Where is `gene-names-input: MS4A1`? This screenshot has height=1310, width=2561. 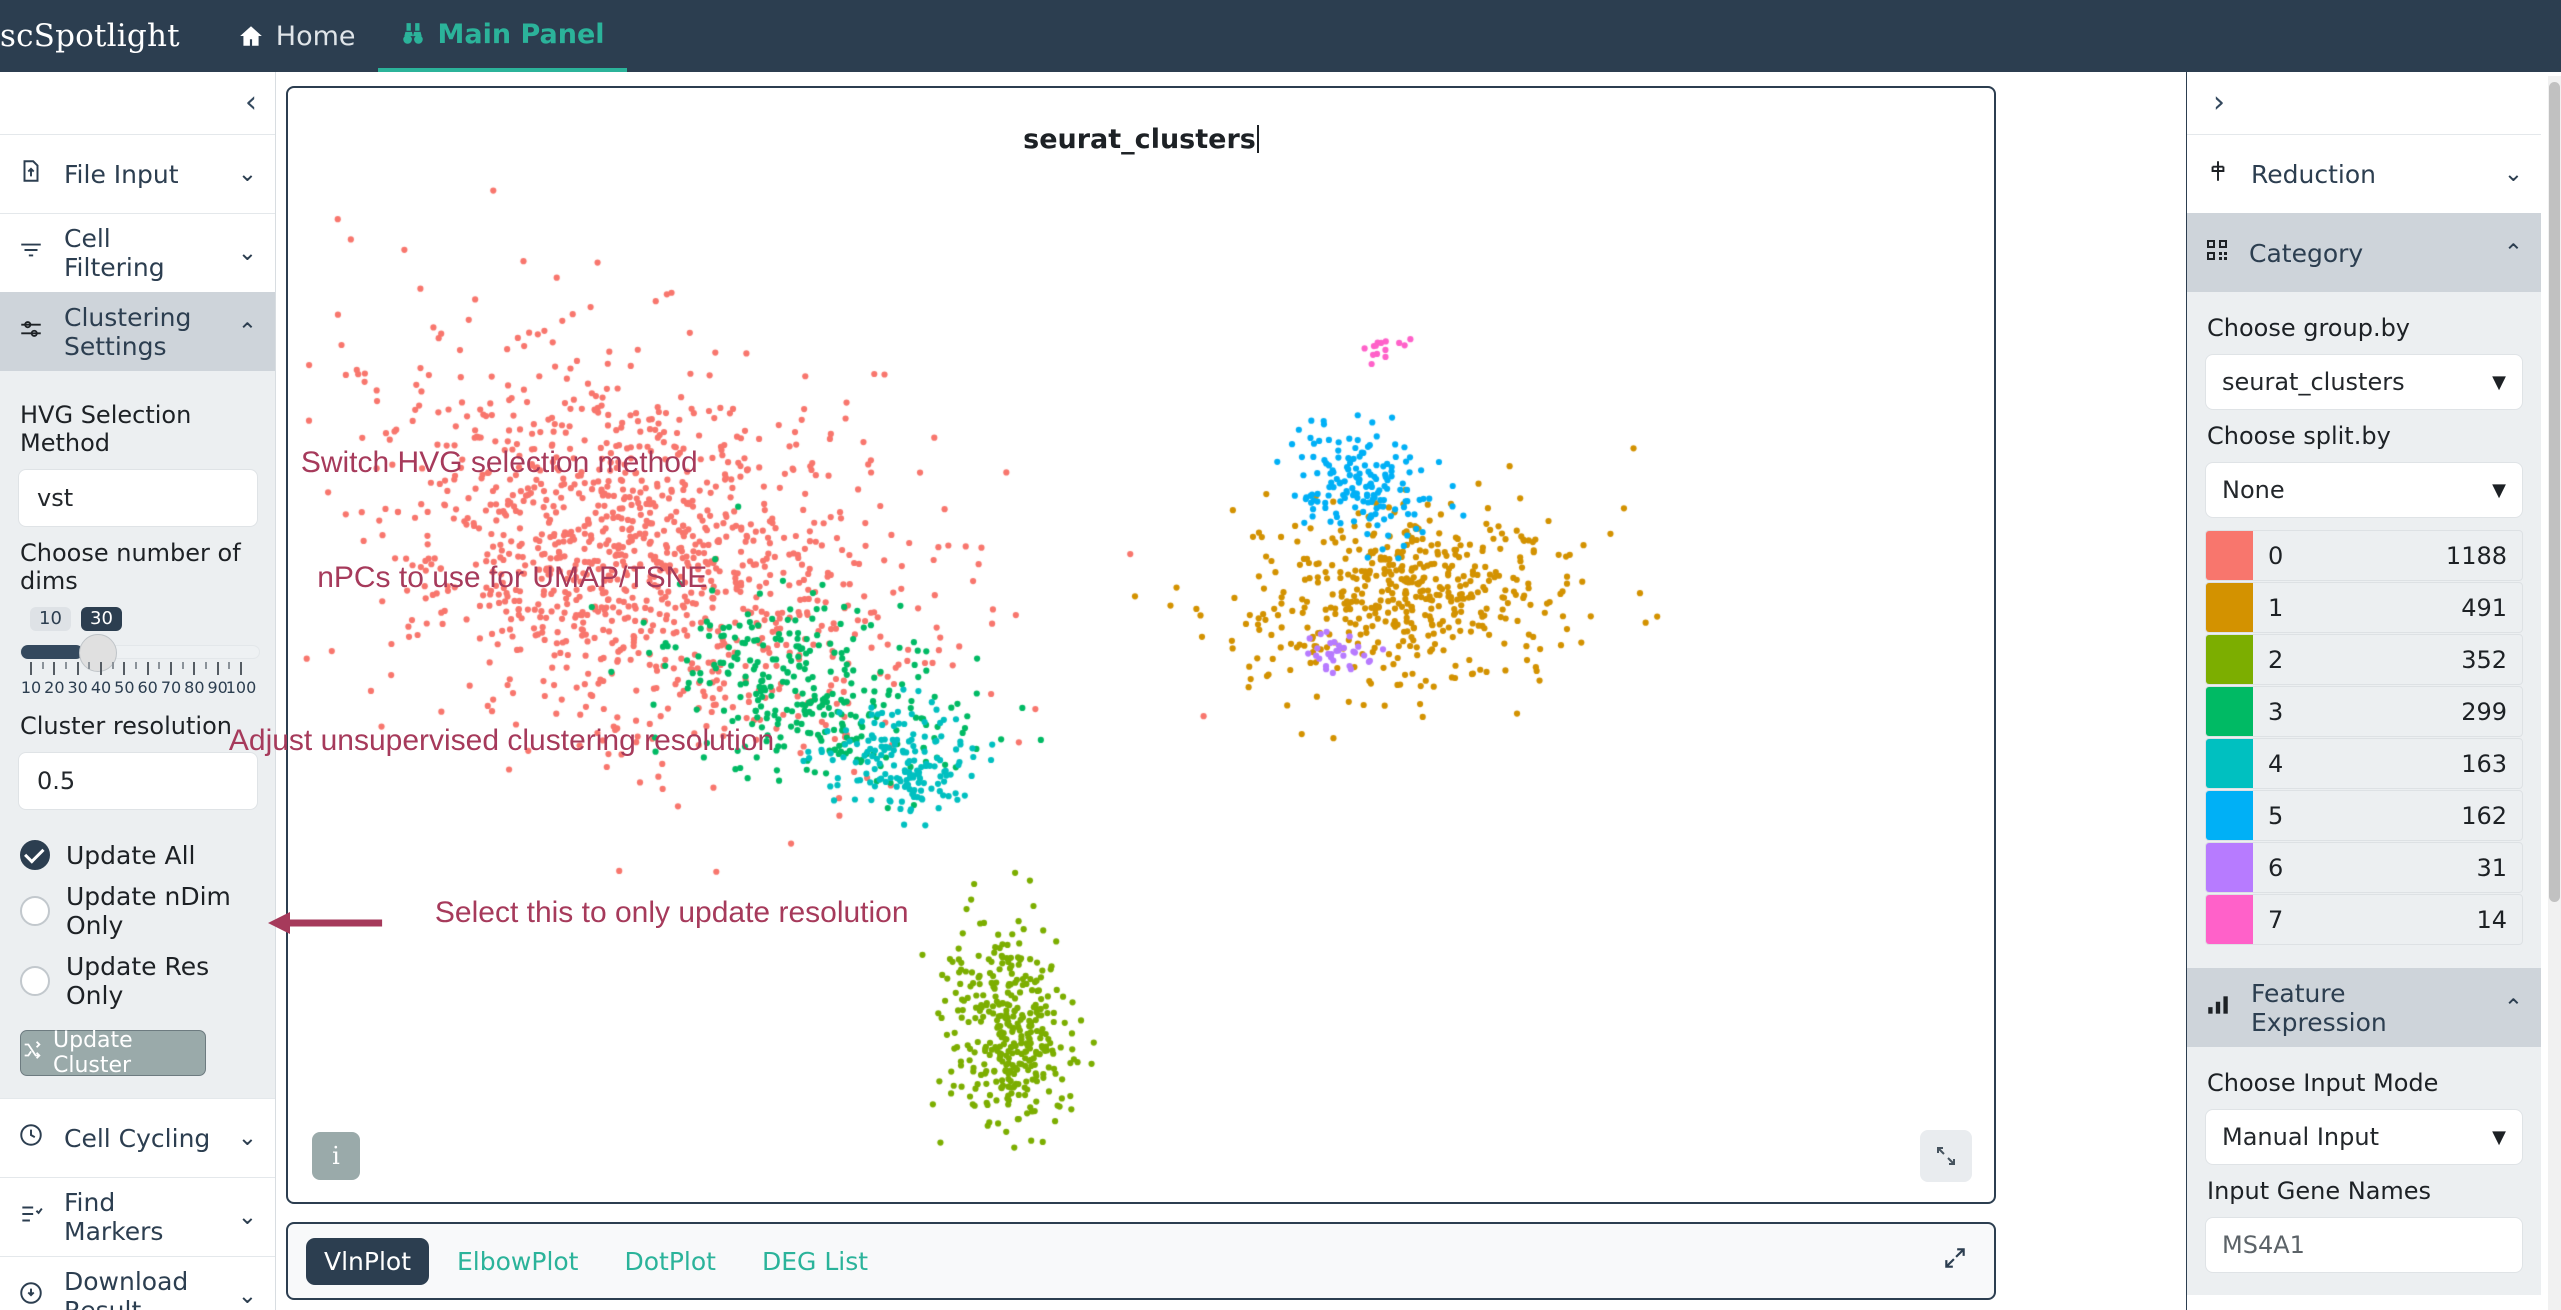
gene-names-input: MS4A1 is located at coordinates (2364, 1245).